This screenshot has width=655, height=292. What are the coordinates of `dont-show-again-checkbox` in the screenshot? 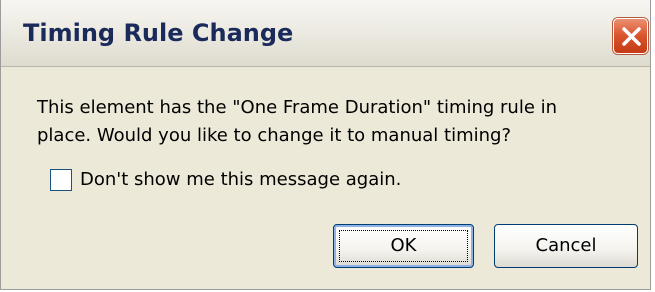 It's located at (61, 180).